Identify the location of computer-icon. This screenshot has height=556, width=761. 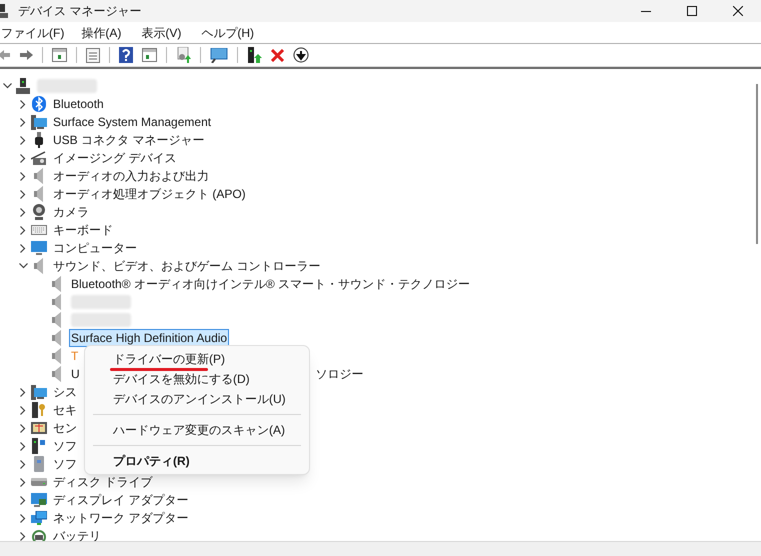
(23, 86).